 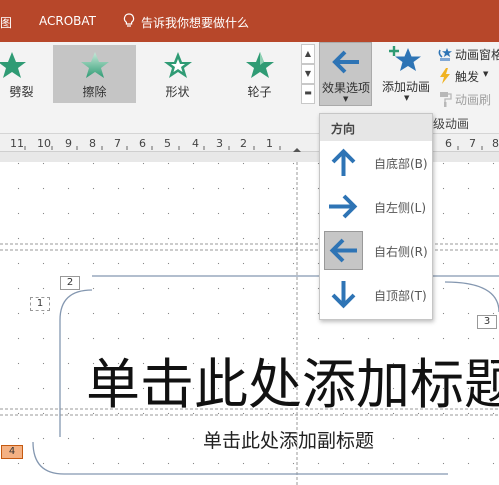 I want to click on add-star-icon, so click(x=405, y=58).